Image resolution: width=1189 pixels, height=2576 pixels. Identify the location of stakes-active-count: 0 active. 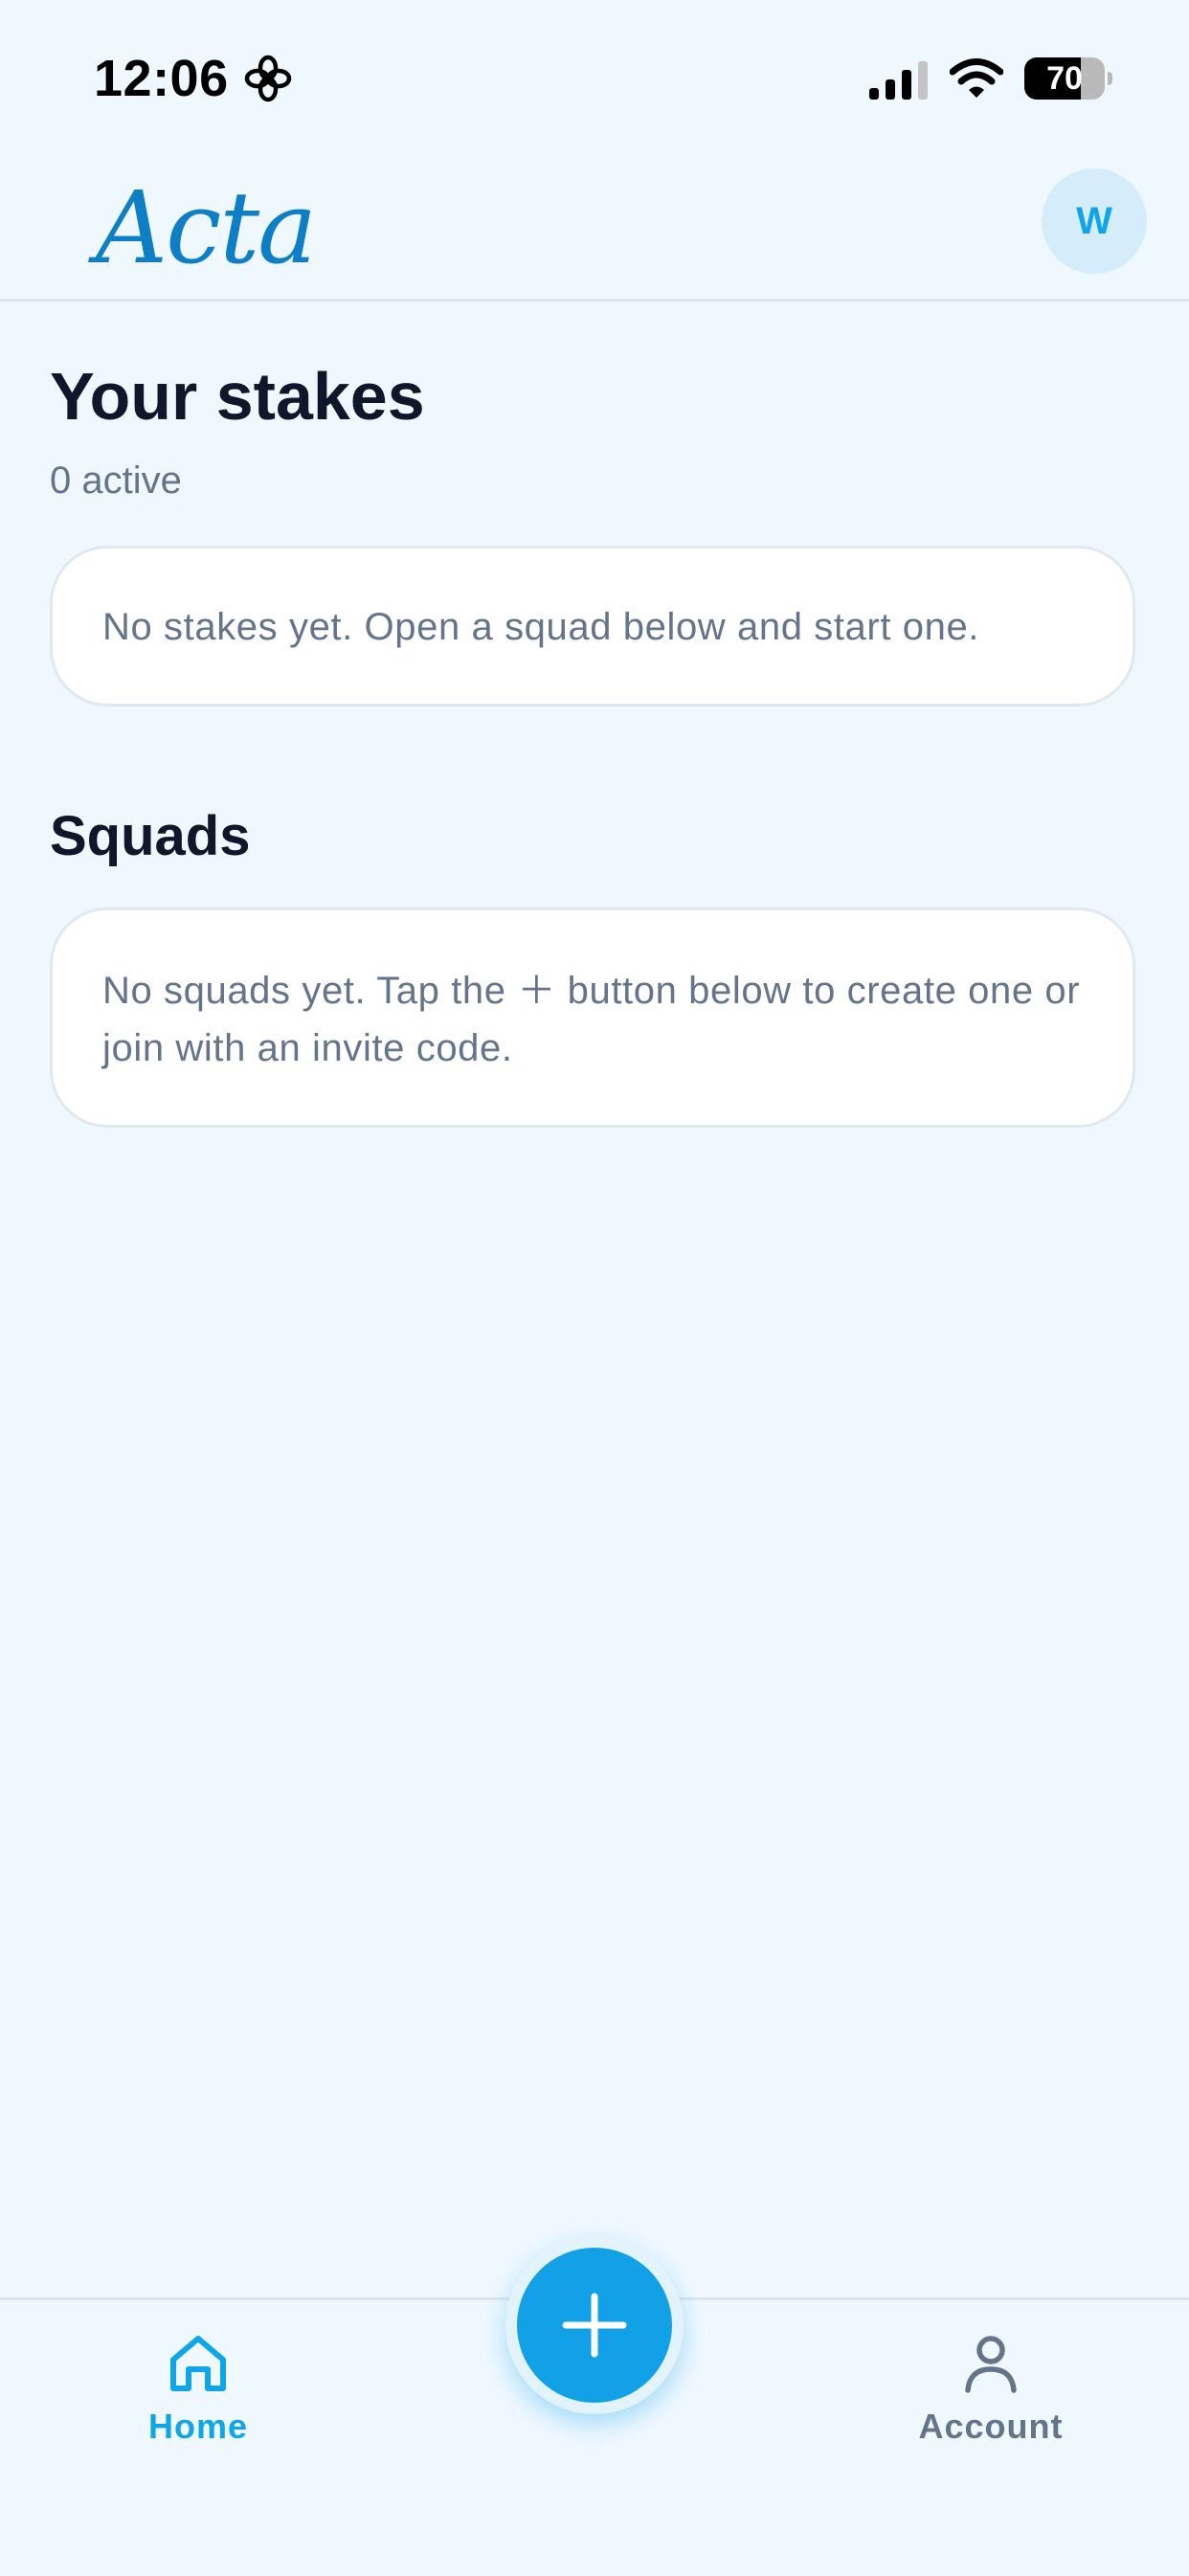
(116, 481).